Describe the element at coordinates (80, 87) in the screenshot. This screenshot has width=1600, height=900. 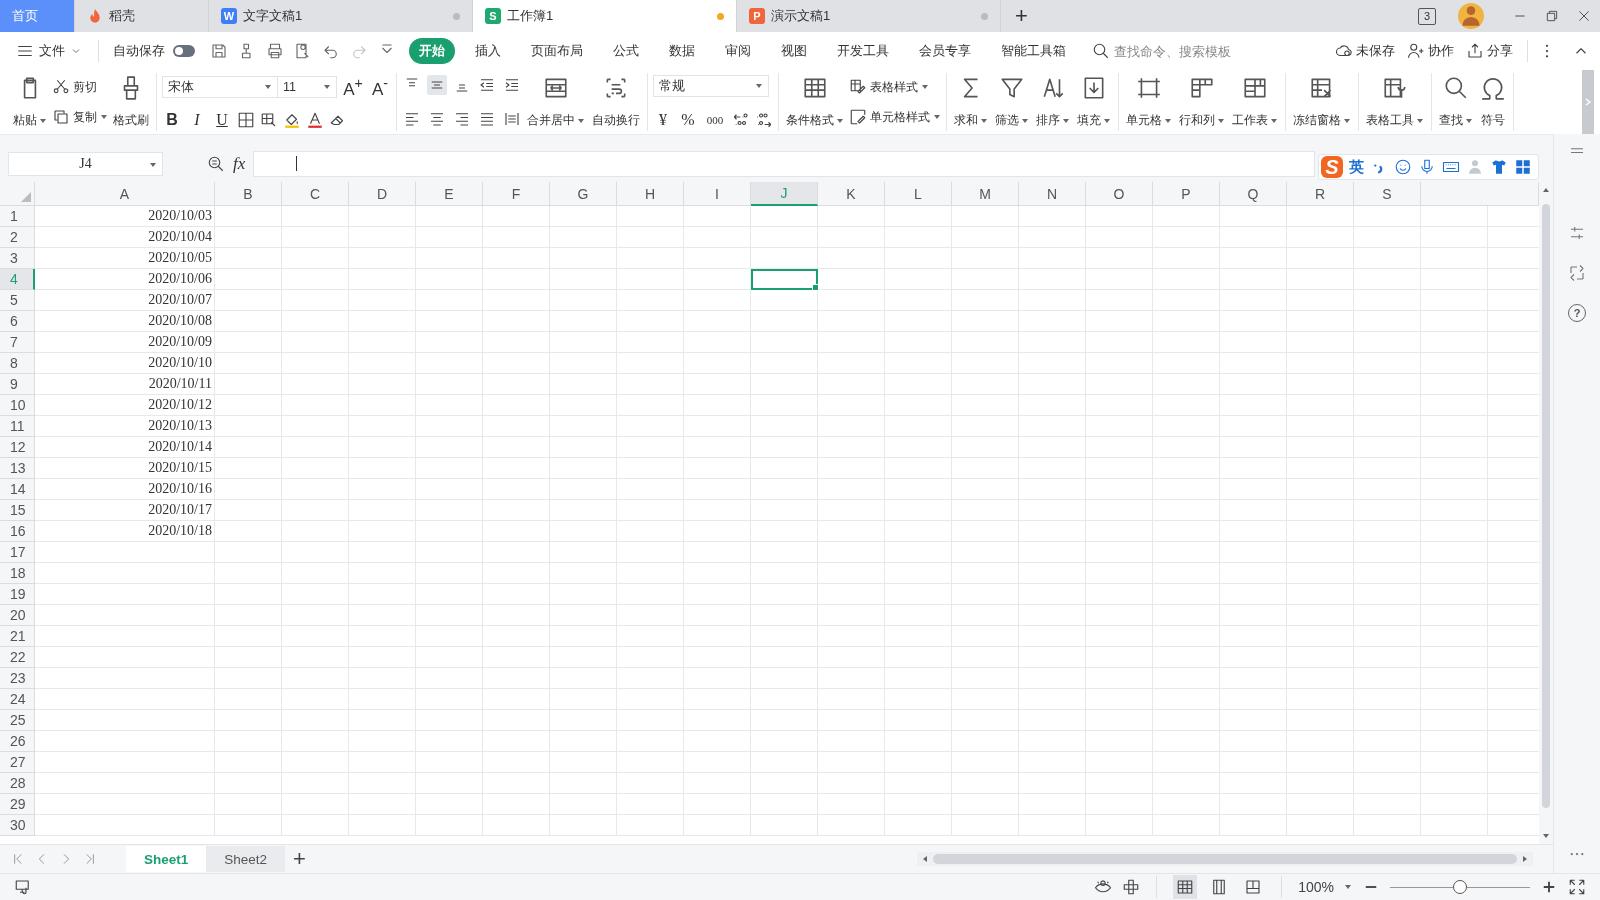
I see `cut-button: 剪切` at that location.